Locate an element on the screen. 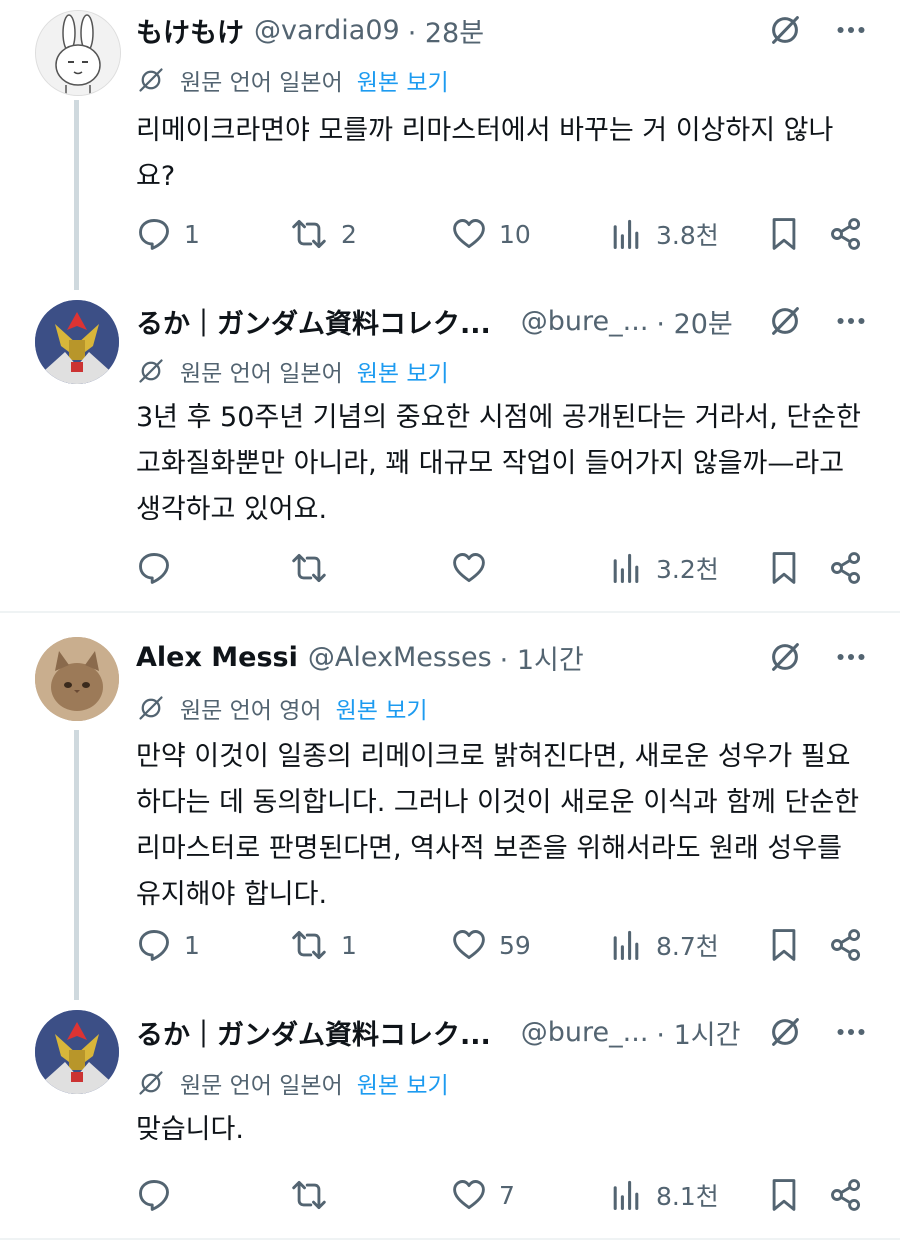 This screenshot has width=900, height=1242. share-button is located at coordinates (846, 1195).